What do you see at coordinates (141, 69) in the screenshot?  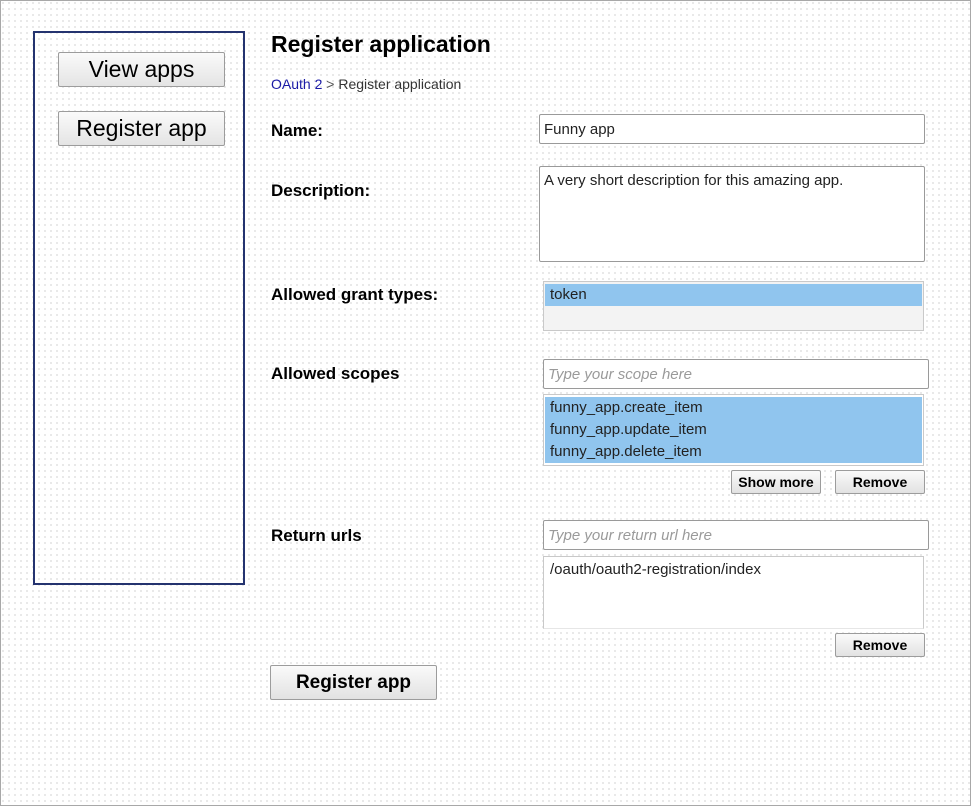 I see `view-apps-button: View apps` at bounding box center [141, 69].